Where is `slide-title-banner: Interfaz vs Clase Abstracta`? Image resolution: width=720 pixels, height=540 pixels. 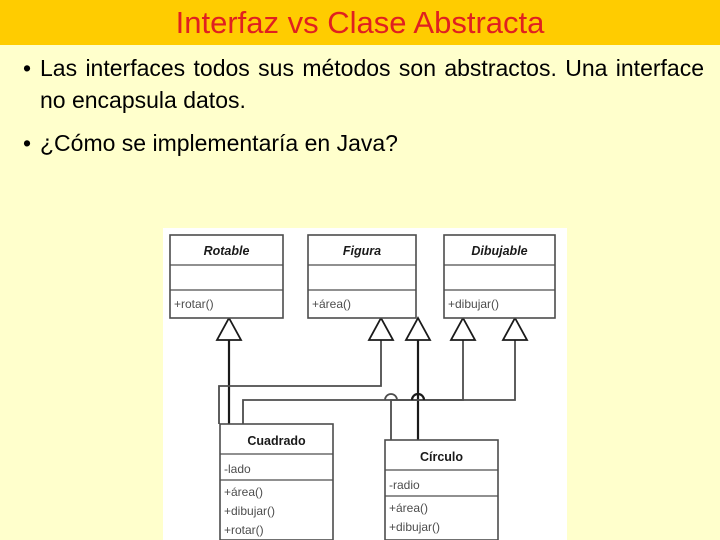
slide-title-banner: Interfaz vs Clase Abstracta is located at coordinates (360, 22).